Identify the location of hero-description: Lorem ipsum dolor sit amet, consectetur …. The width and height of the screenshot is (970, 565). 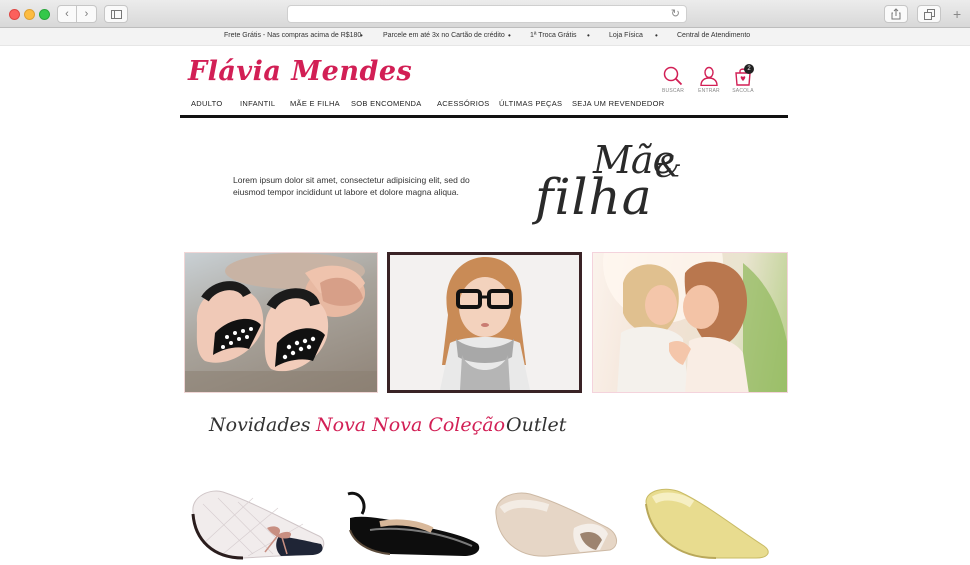
(351, 186).